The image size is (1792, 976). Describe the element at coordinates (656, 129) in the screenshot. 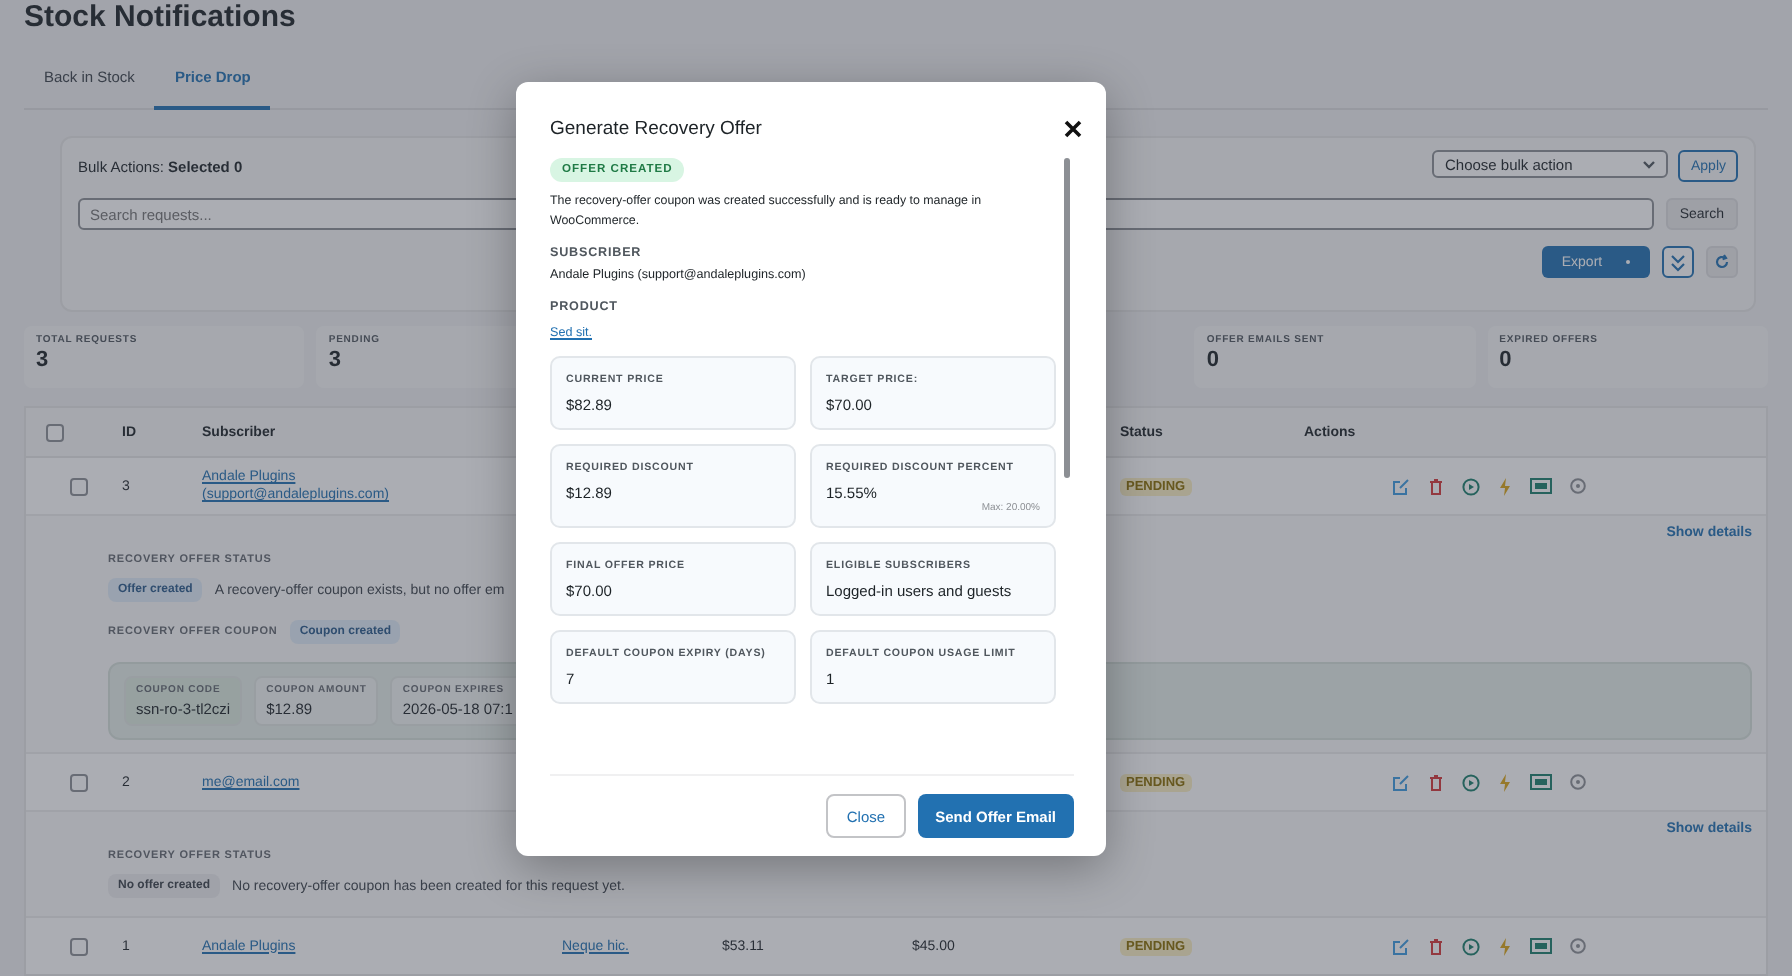

I see `dialog-title: Generate Recovery Offer` at that location.